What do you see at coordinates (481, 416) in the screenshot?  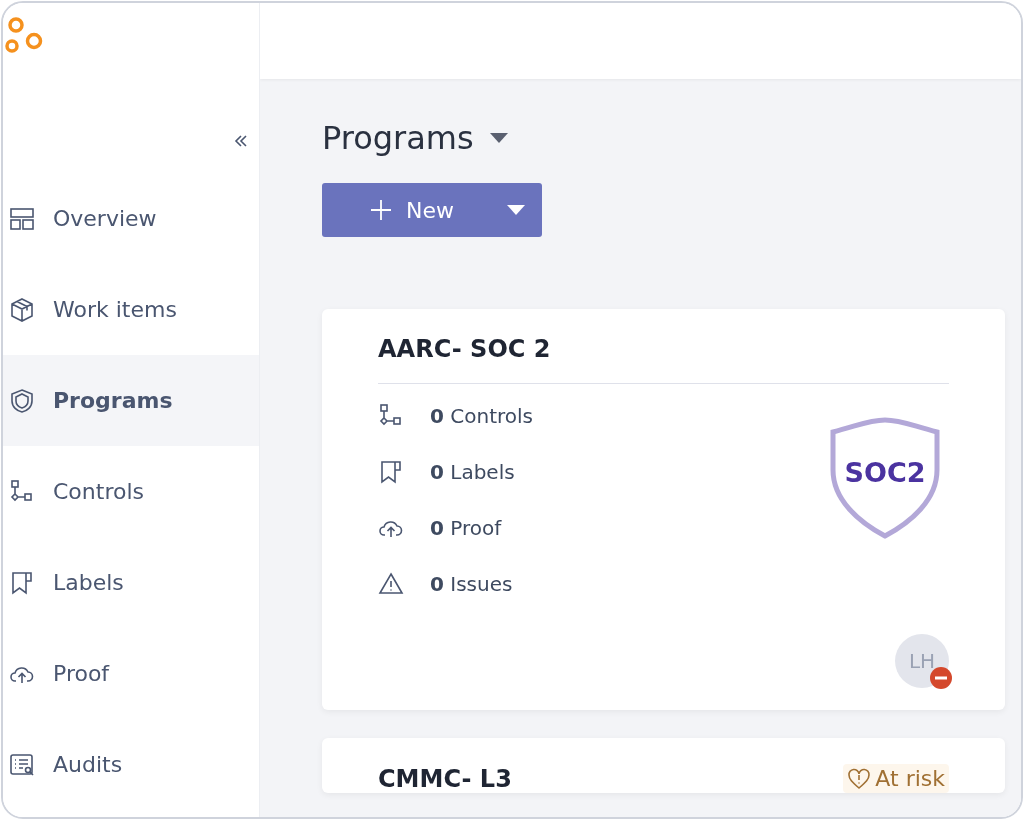 I see `stat-text: 0 Controls` at bounding box center [481, 416].